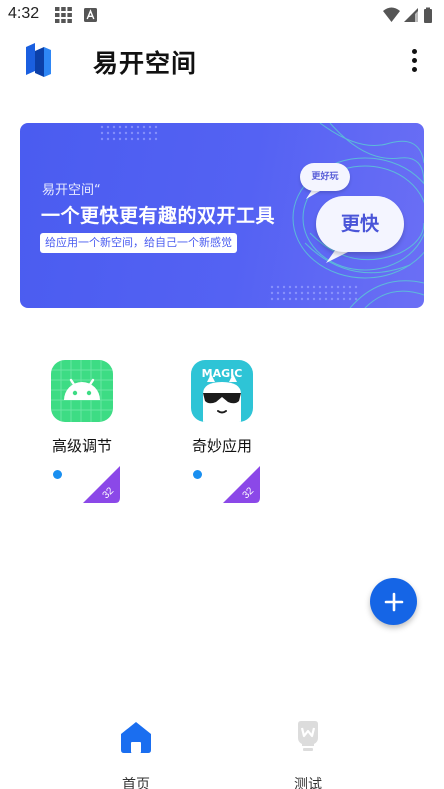 Image resolution: width=444 pixels, height=789 pixels. I want to click on status-bar: 4:32, so click(222, 15).